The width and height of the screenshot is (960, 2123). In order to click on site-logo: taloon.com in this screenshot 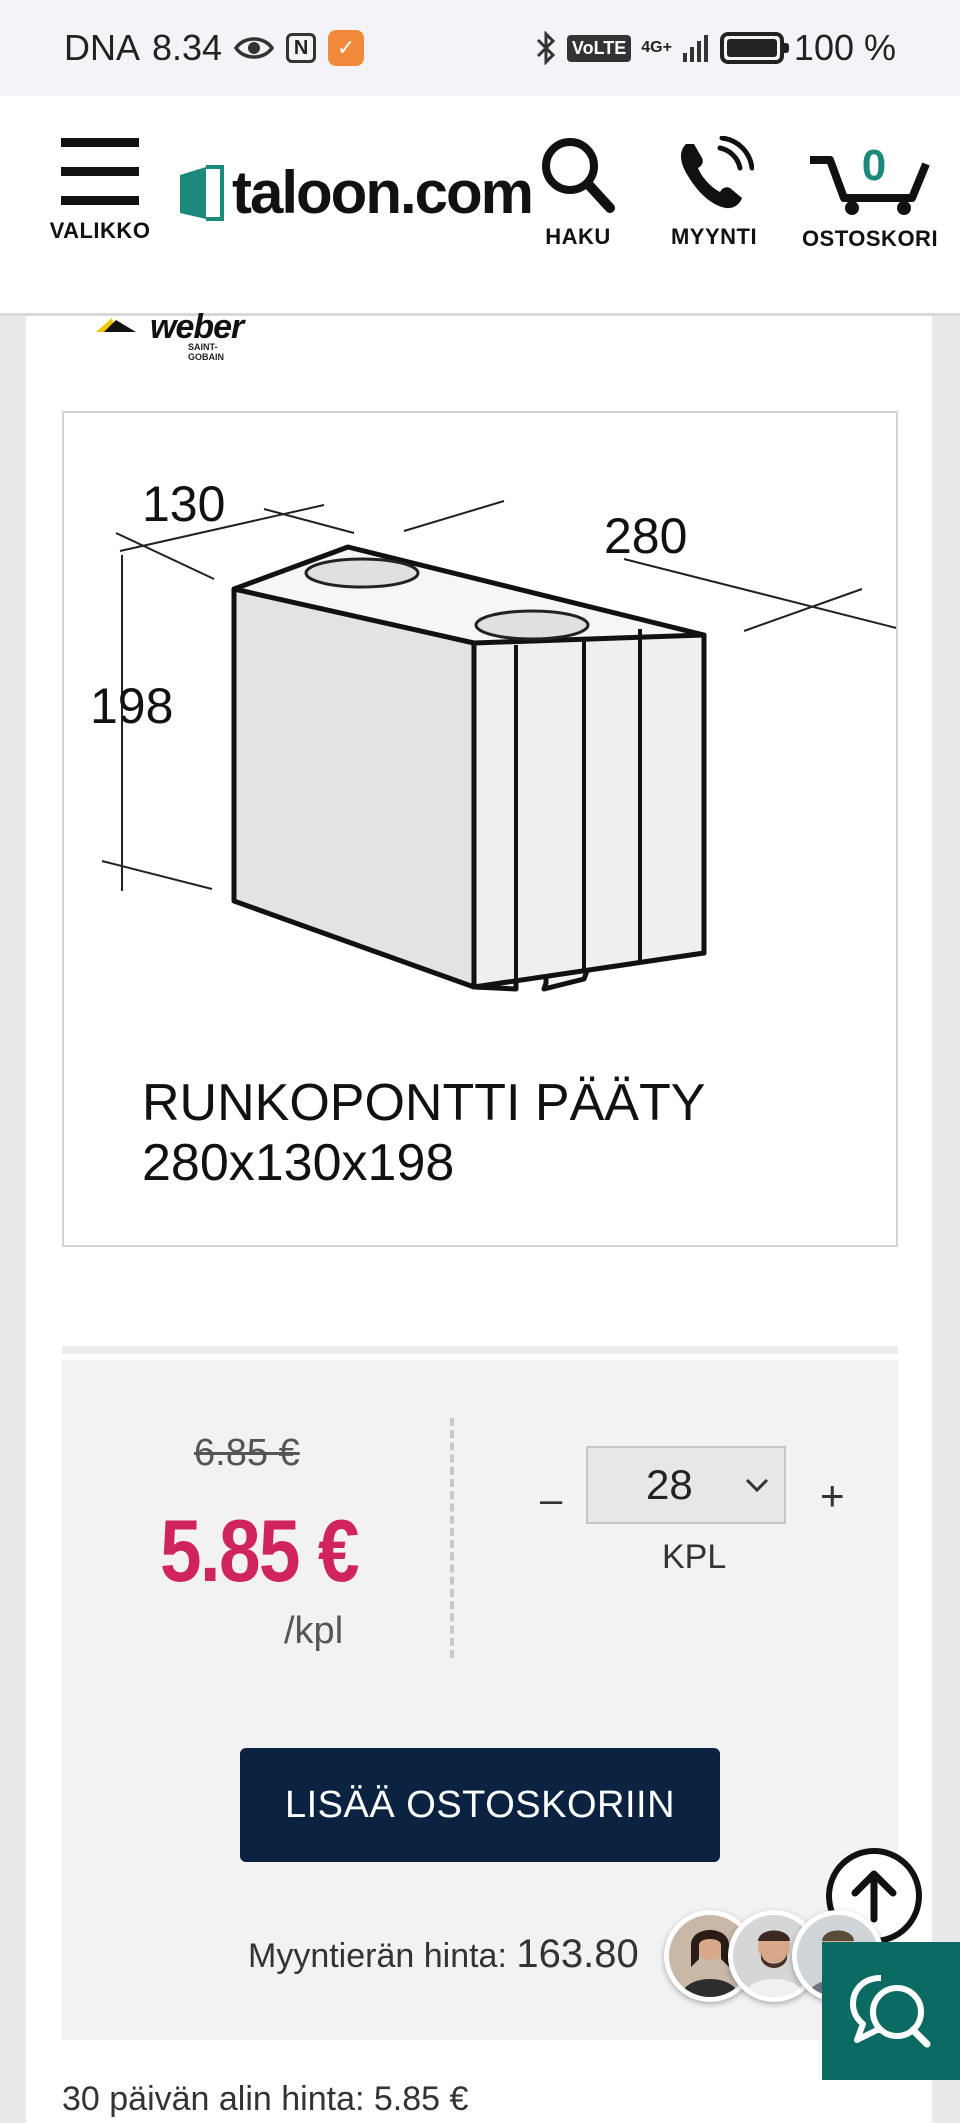, I will do `click(355, 192)`.